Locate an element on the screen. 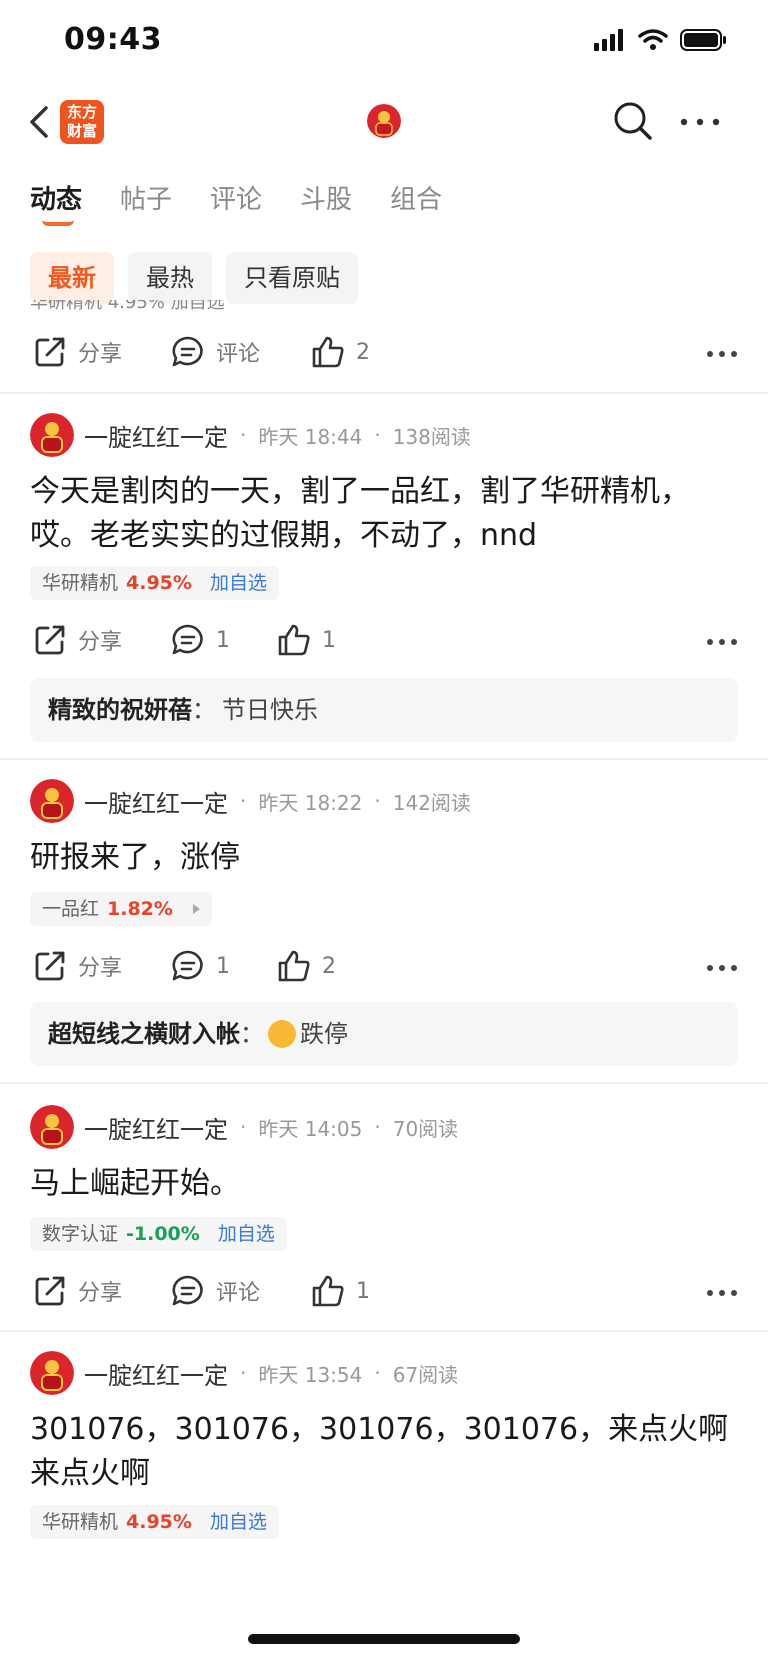 The width and height of the screenshot is (768, 1663). tab-stock-battle: 斗股 is located at coordinates (326, 200).